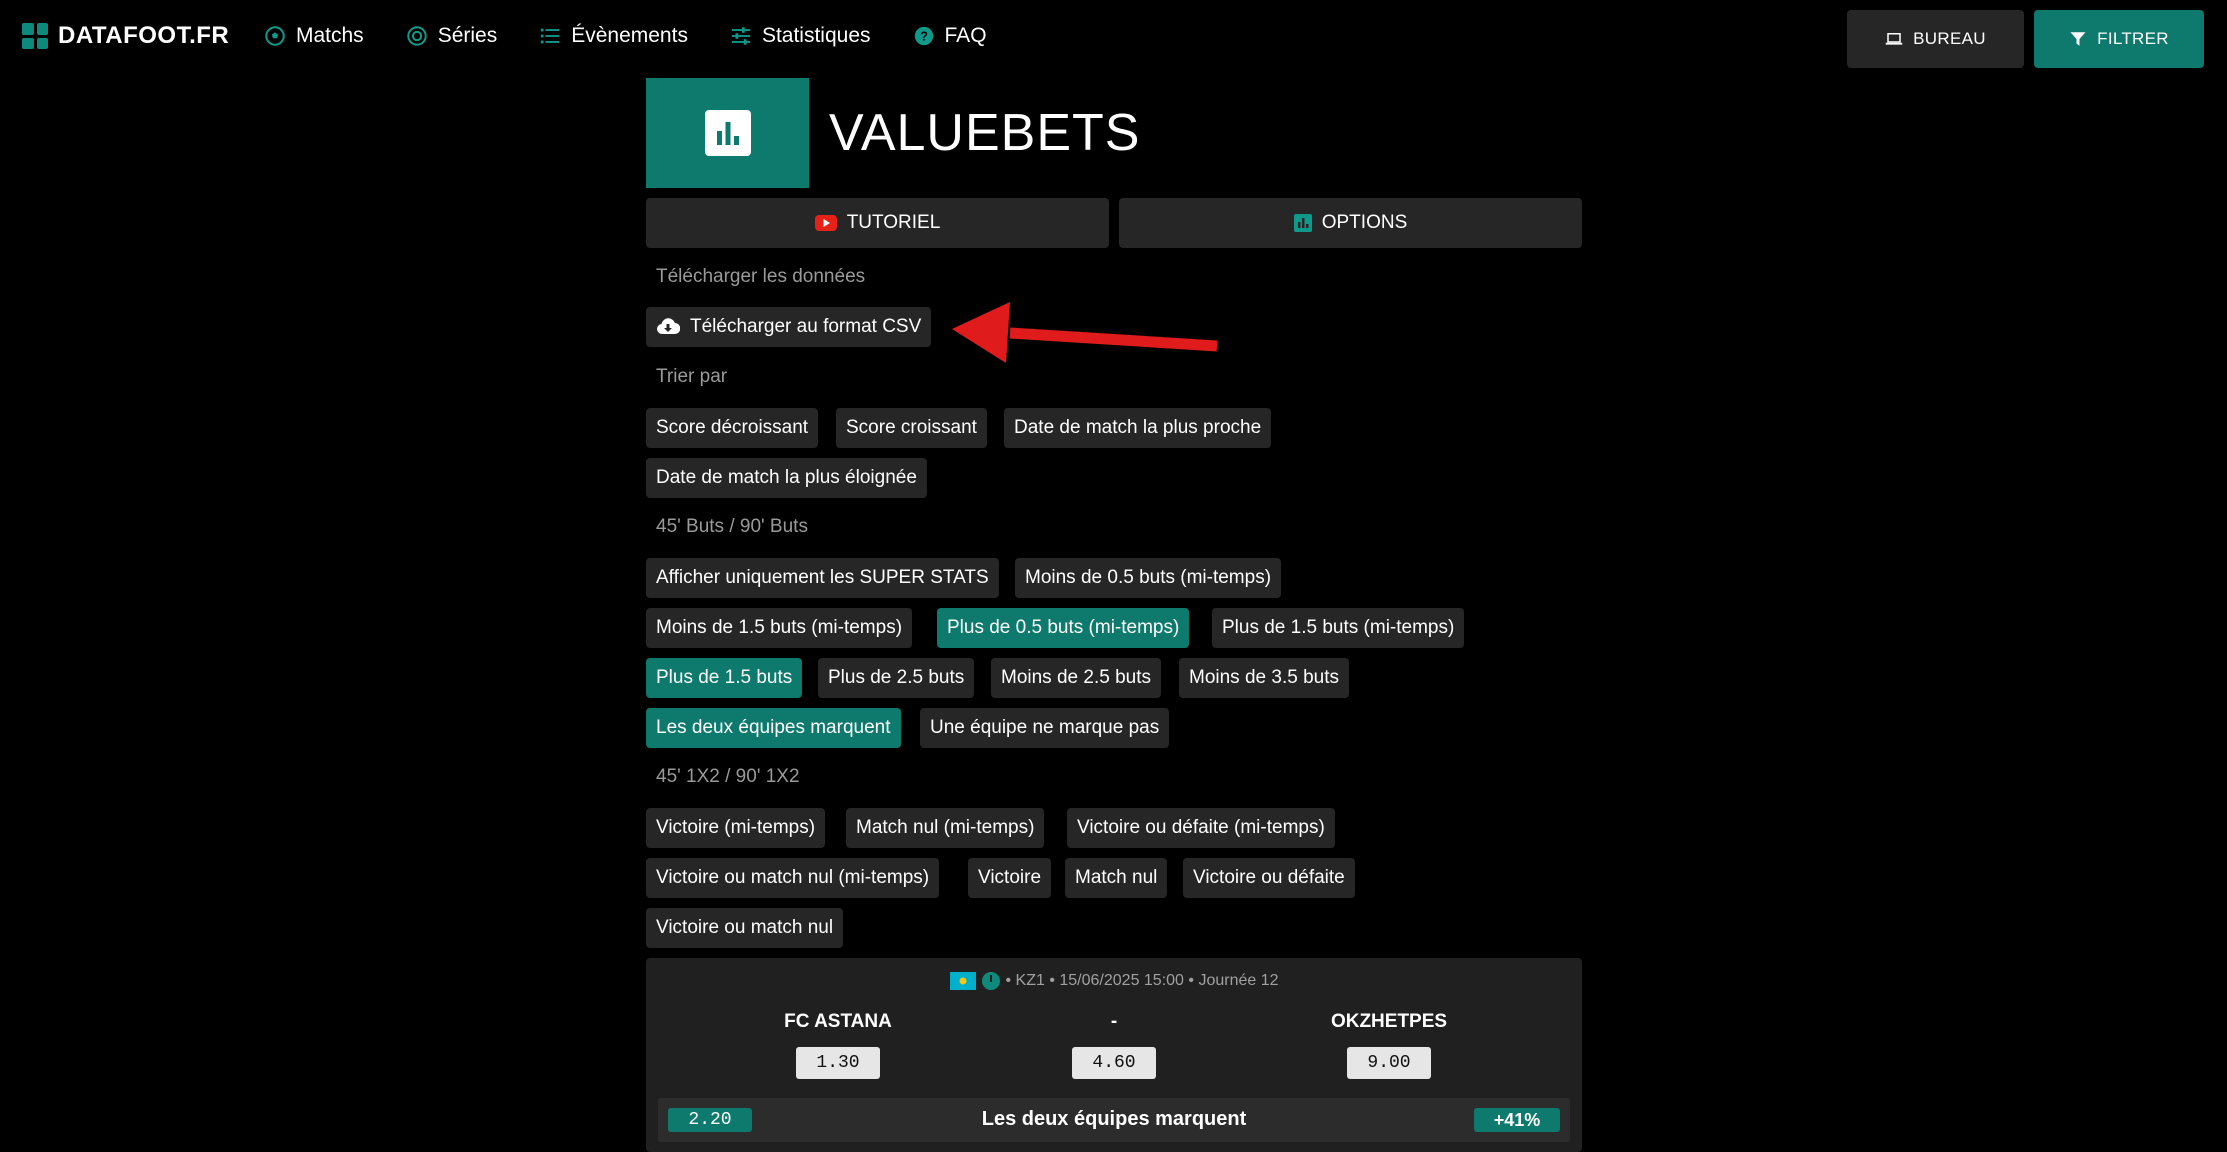  Describe the element at coordinates (2133, 38) in the screenshot. I see `filtrer-label: FILTRER` at that location.